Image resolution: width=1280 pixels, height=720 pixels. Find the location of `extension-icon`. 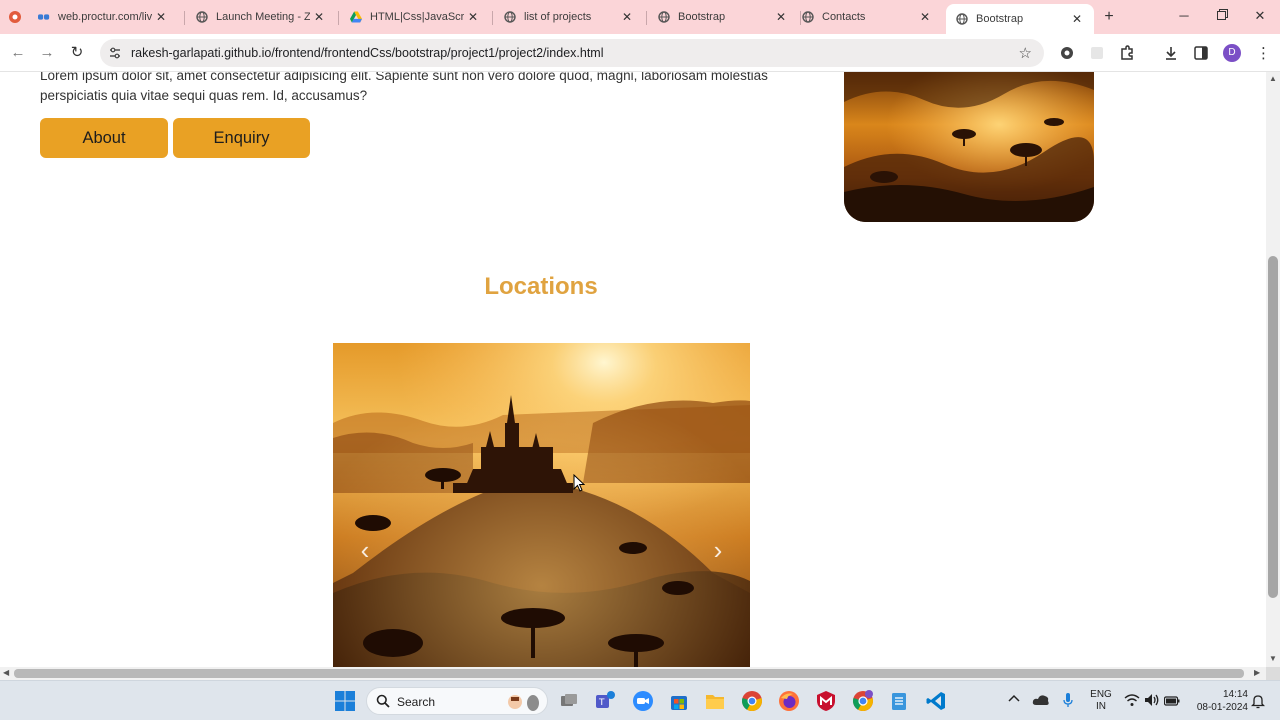

extension-icon is located at coordinates (1097, 53).